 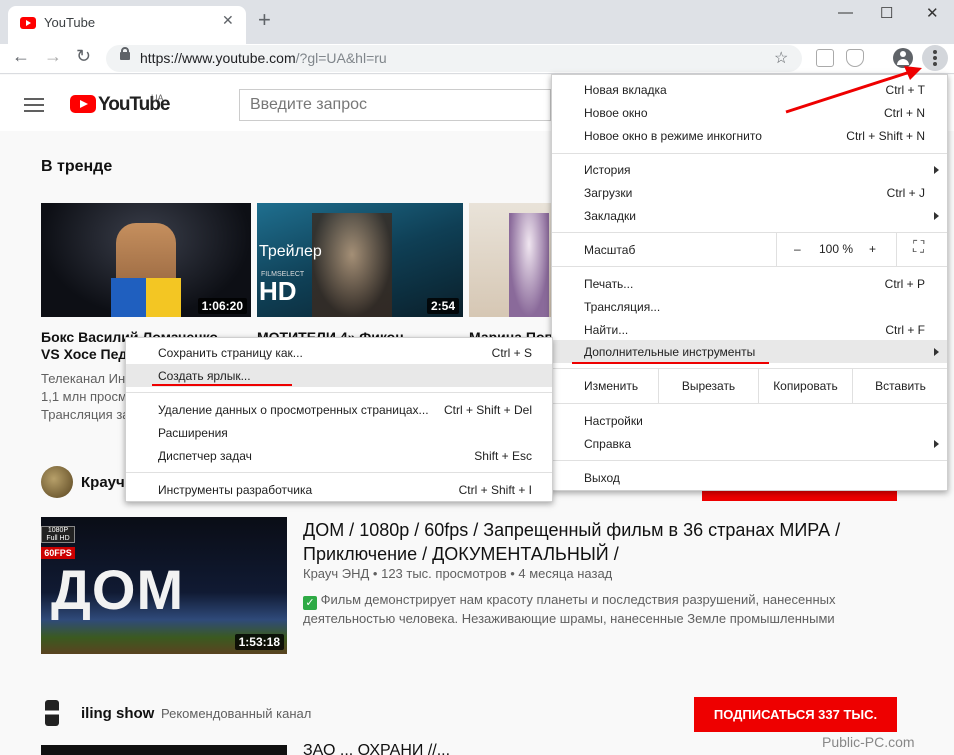 I want to click on flag-figure, so click(x=146, y=297).